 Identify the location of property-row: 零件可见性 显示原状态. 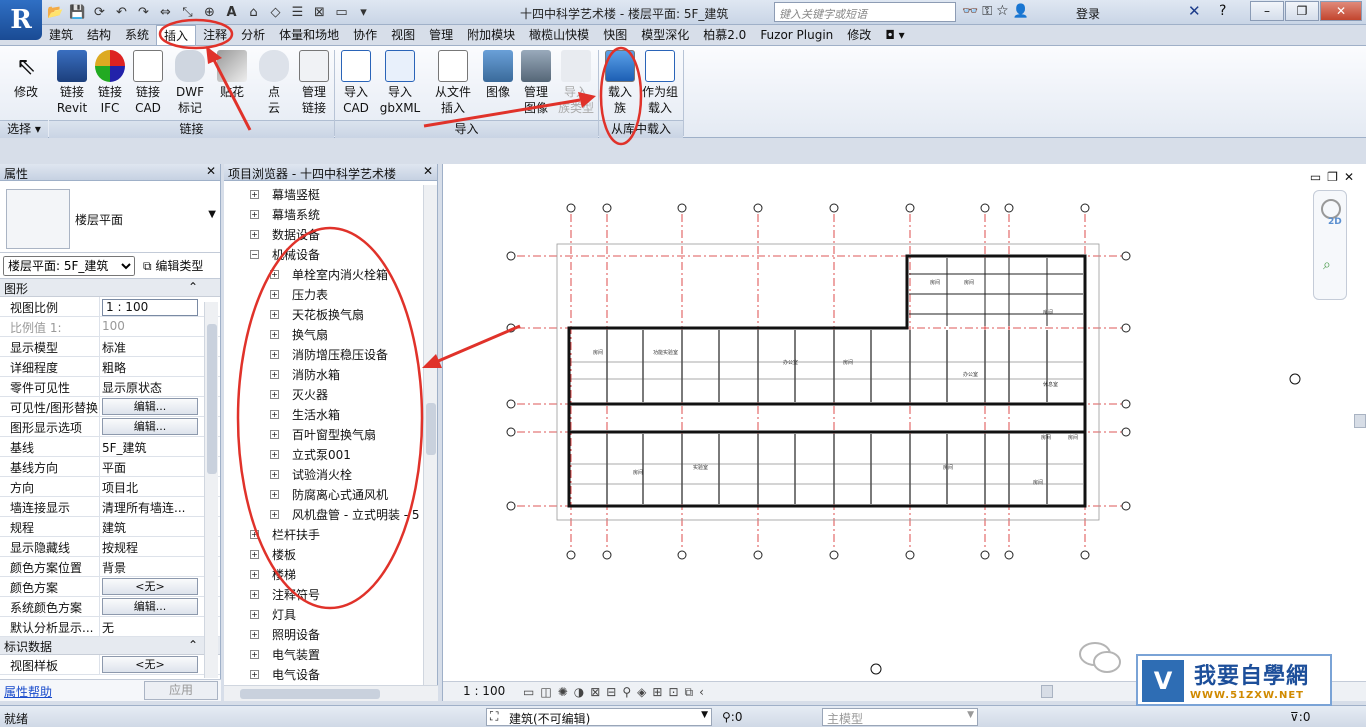
(110, 387).